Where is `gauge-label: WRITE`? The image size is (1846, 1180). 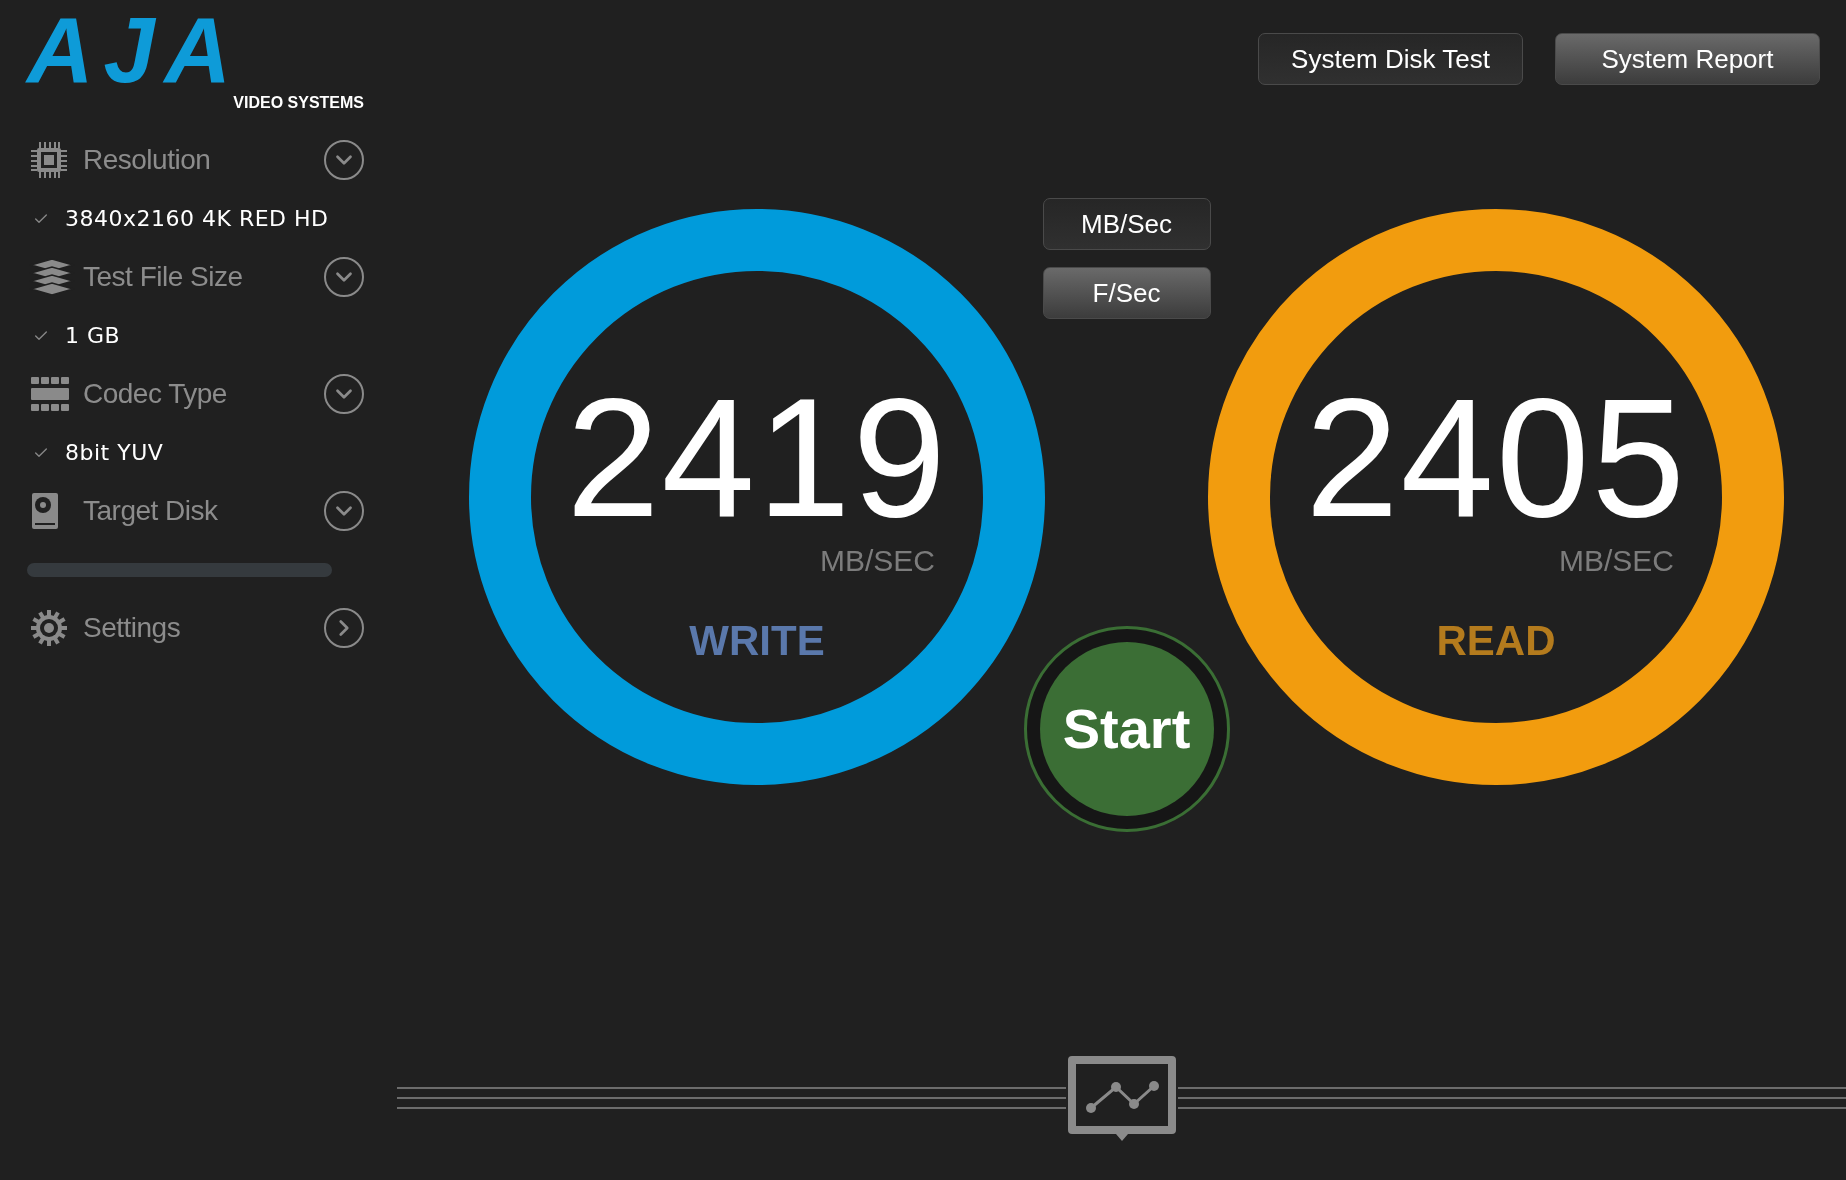
gauge-label: WRITE is located at coordinates (757, 641).